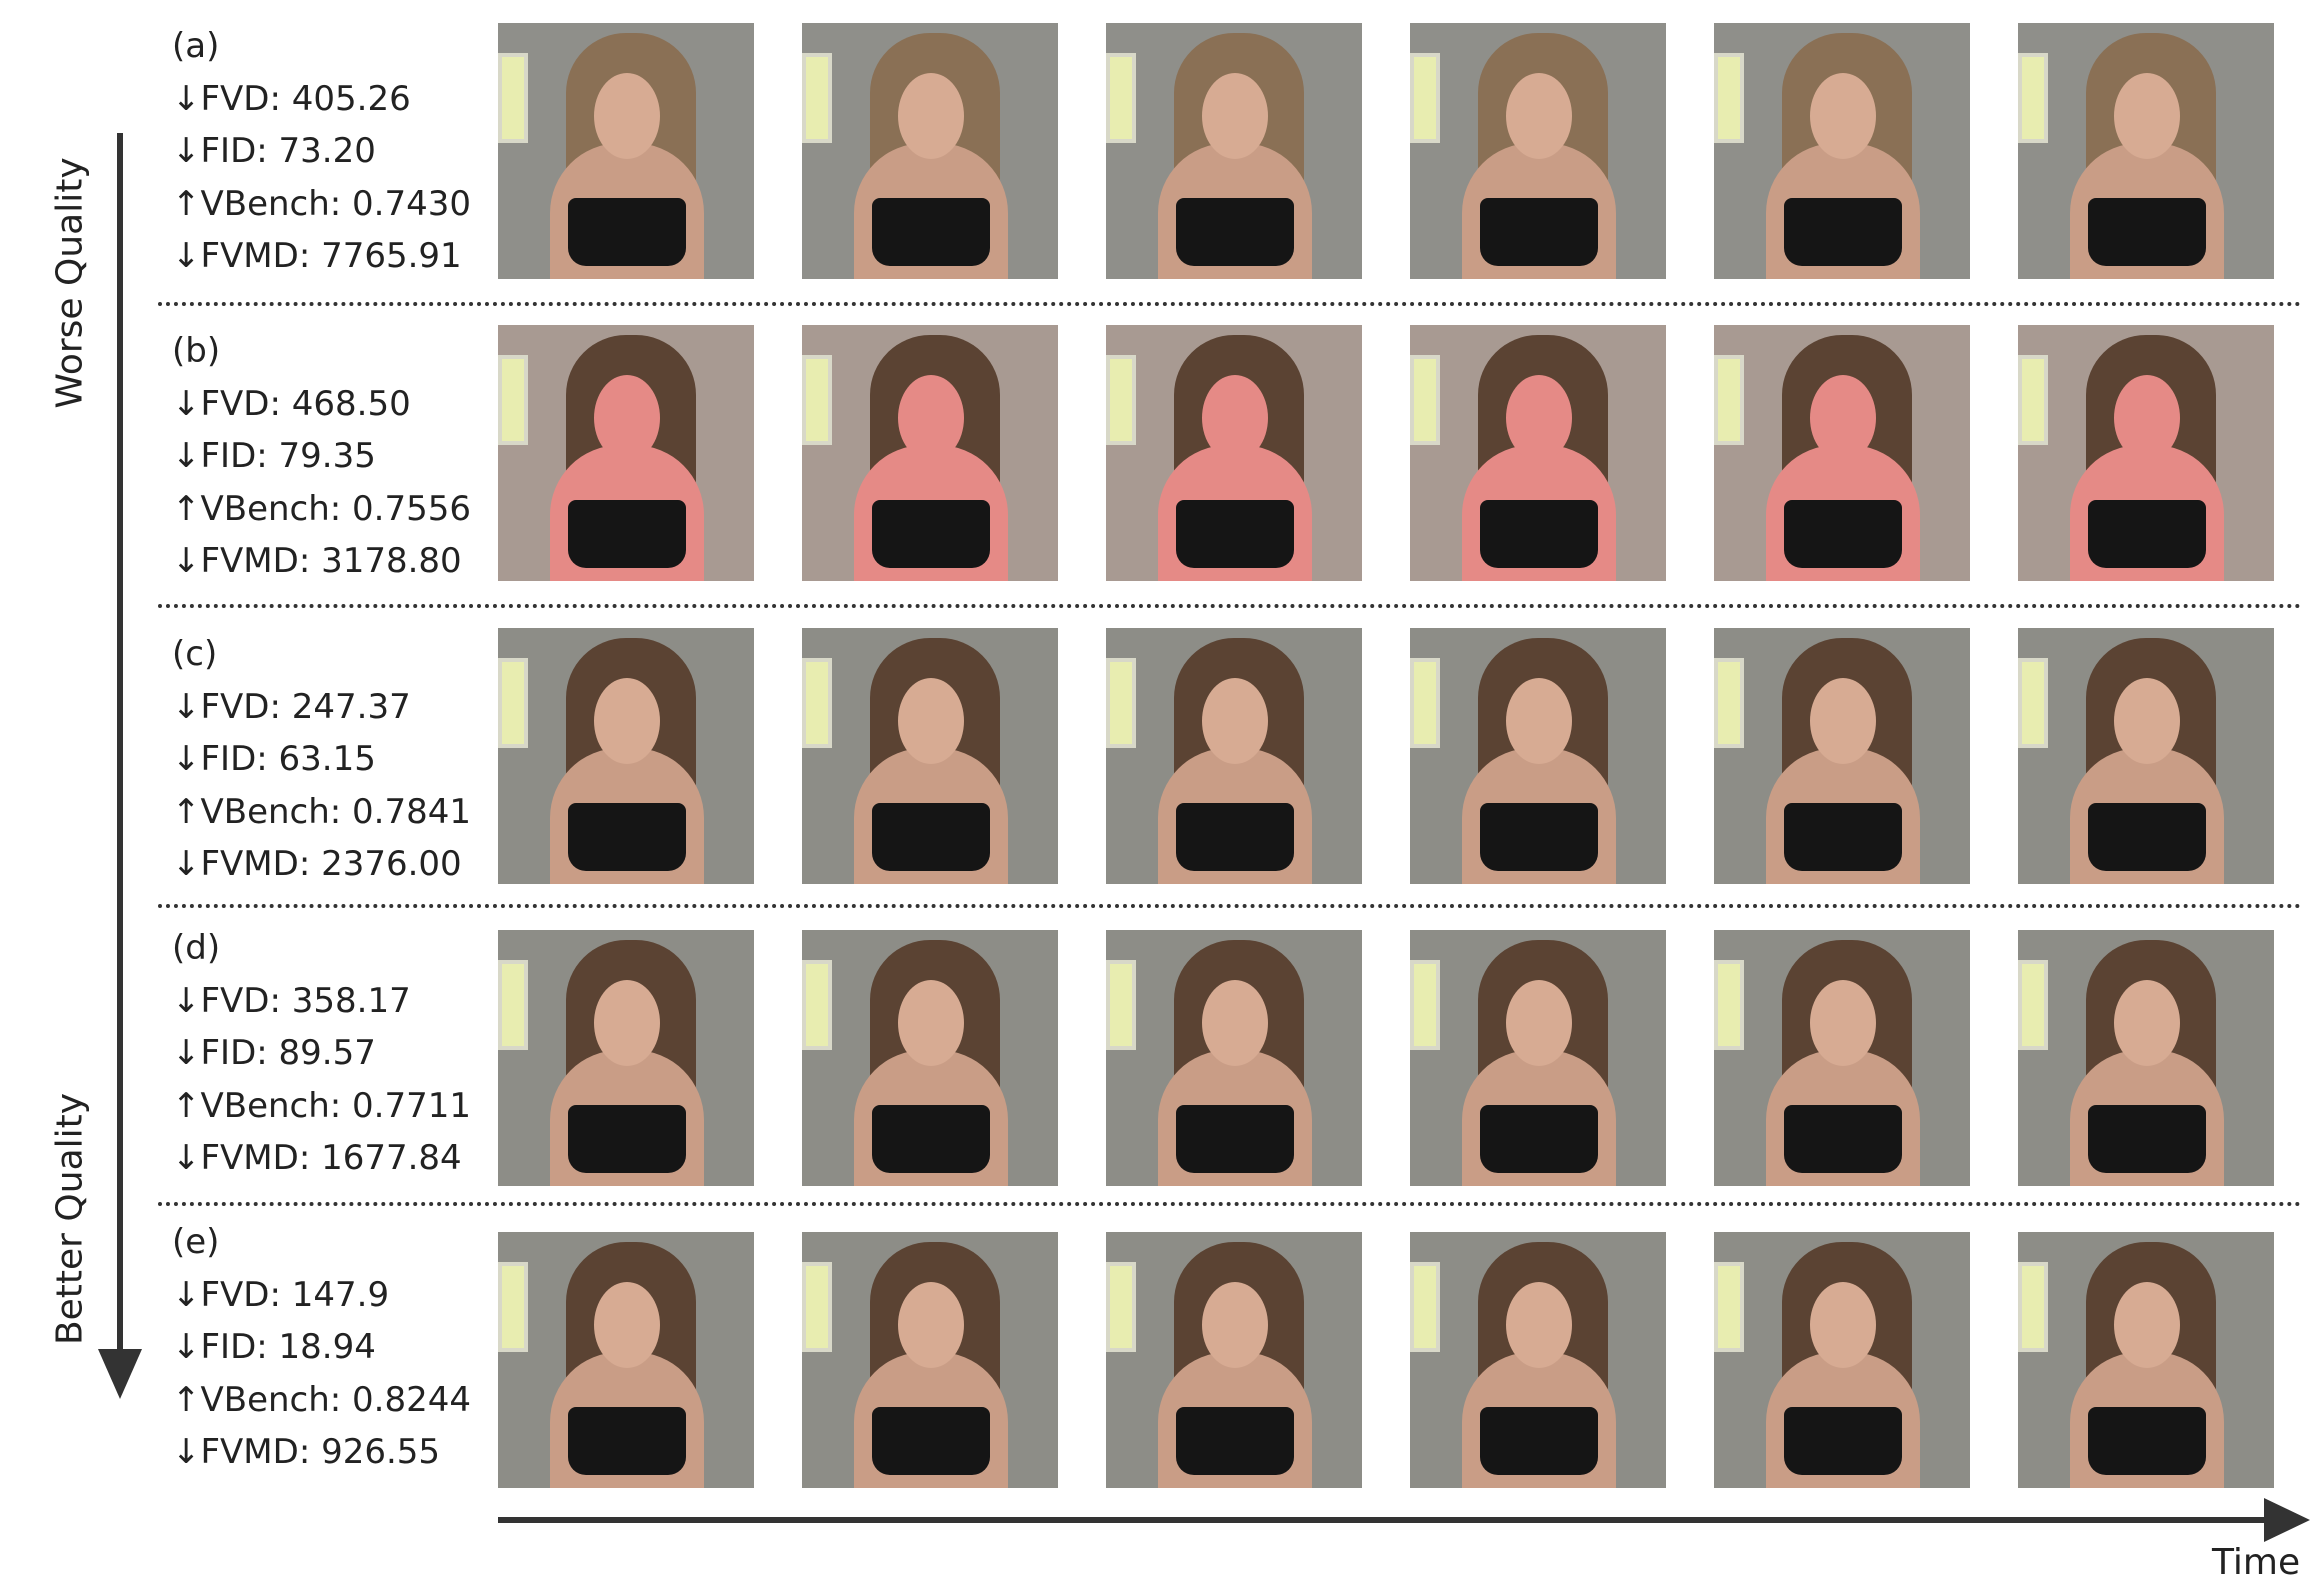 This screenshot has width=2320, height=1588. I want to click on row-id-label: (b), so click(196, 351).